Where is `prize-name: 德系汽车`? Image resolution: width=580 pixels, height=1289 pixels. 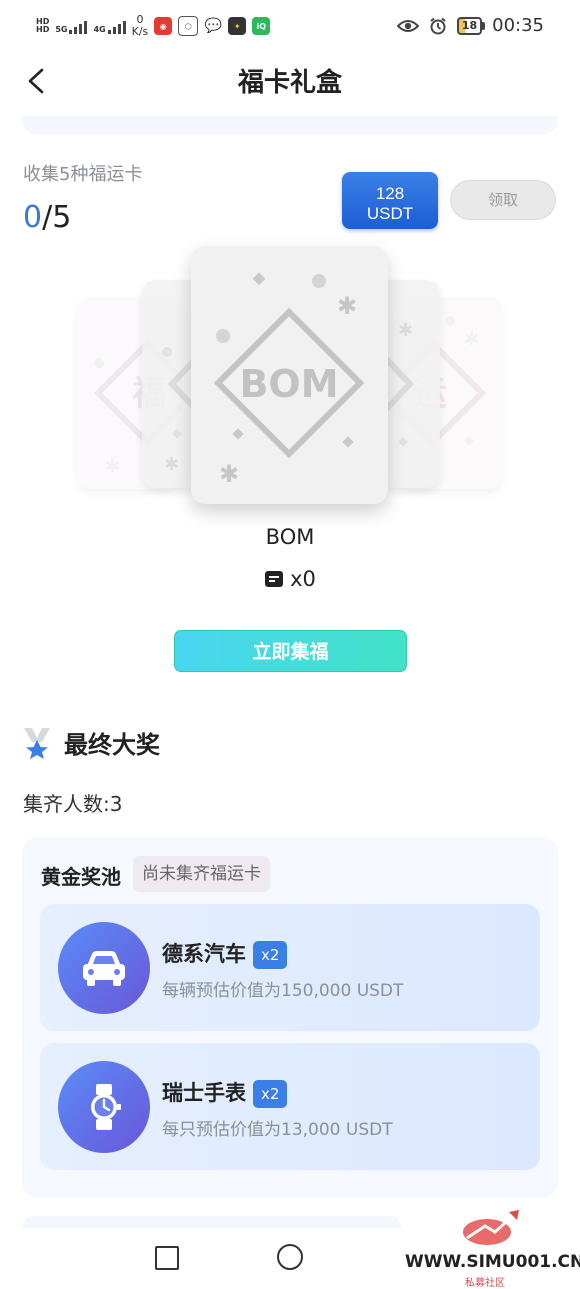
prize-name: 德系汽车 is located at coordinates (204, 954).